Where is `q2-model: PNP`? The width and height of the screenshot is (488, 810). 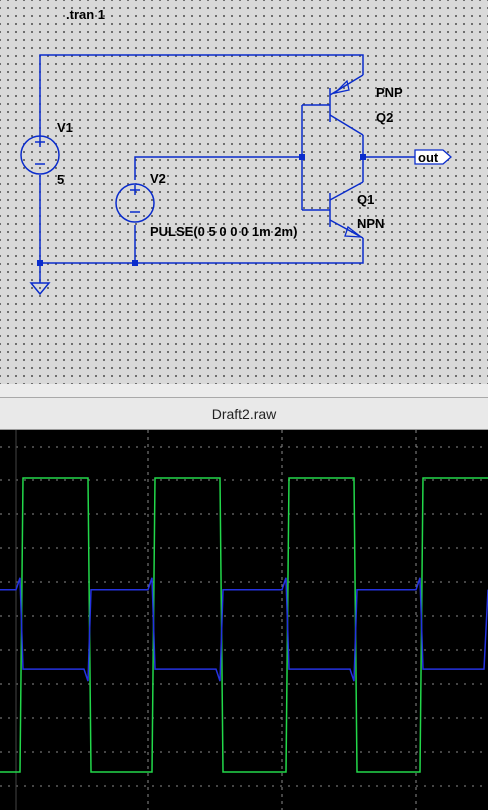
q2-model: PNP is located at coordinates (389, 92).